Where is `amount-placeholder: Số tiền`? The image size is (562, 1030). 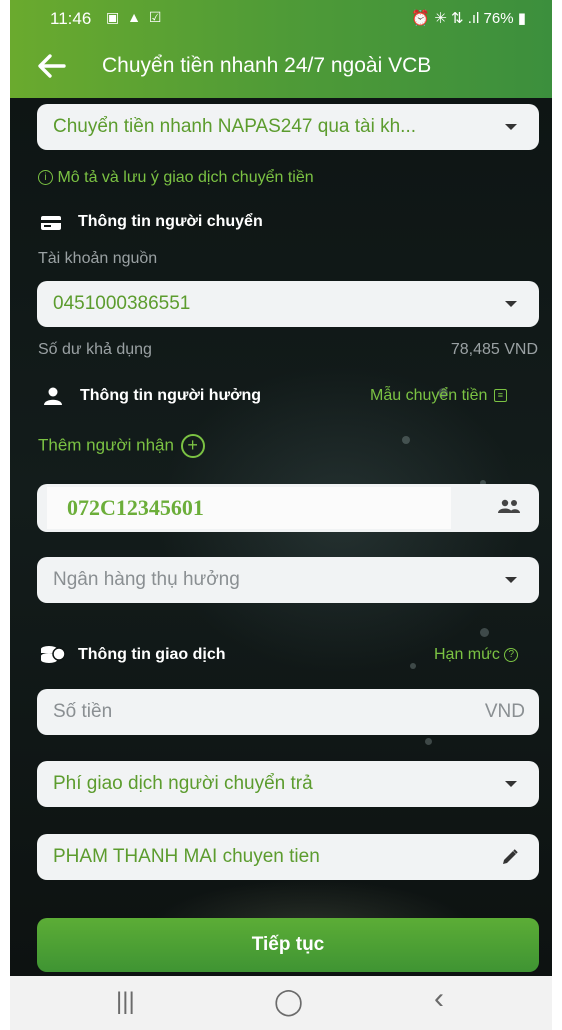
amount-placeholder: Số tiền is located at coordinates (83, 711).